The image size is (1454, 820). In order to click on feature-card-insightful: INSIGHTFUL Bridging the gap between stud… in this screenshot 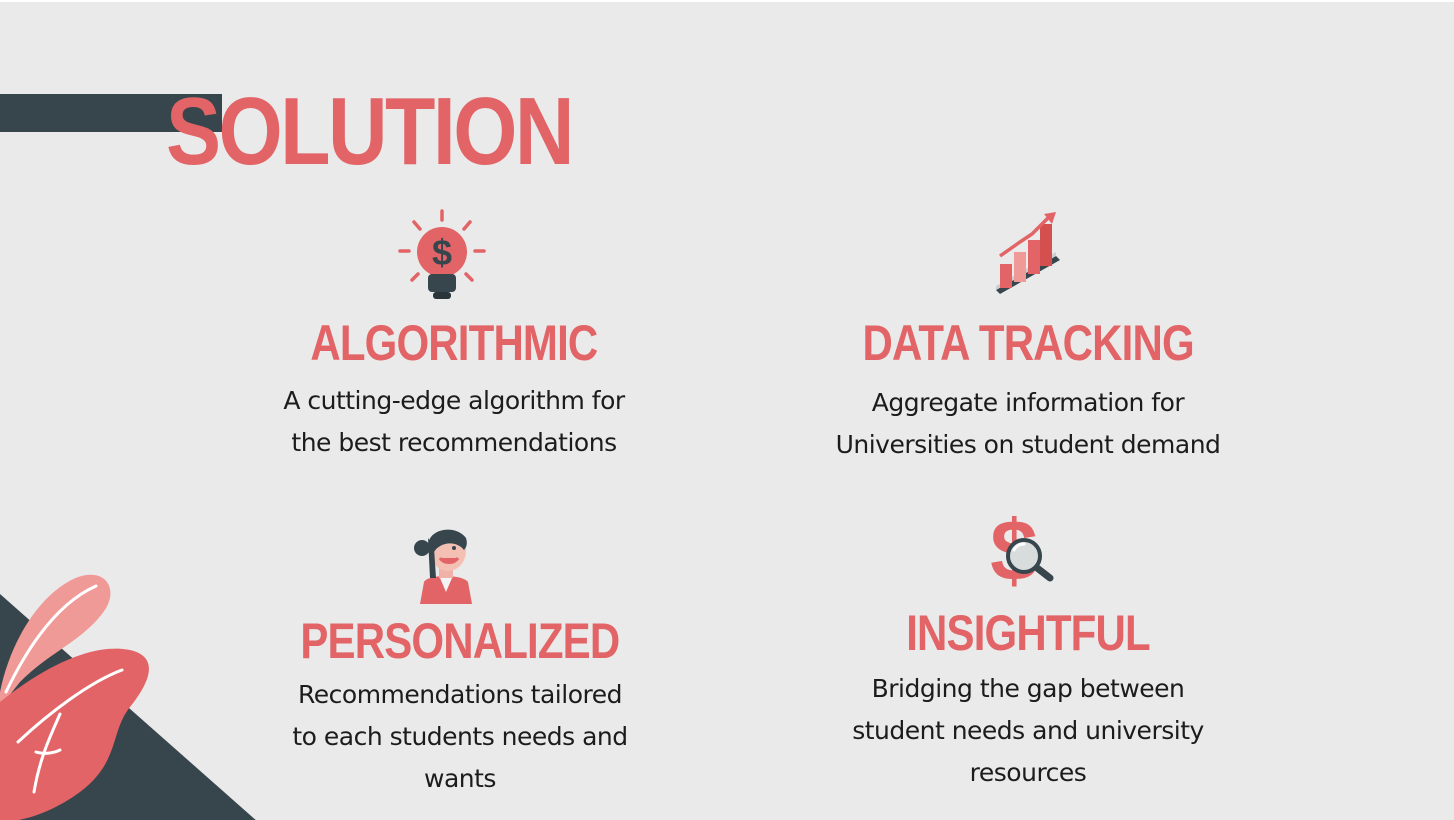, I will do `click(1028, 701)`.